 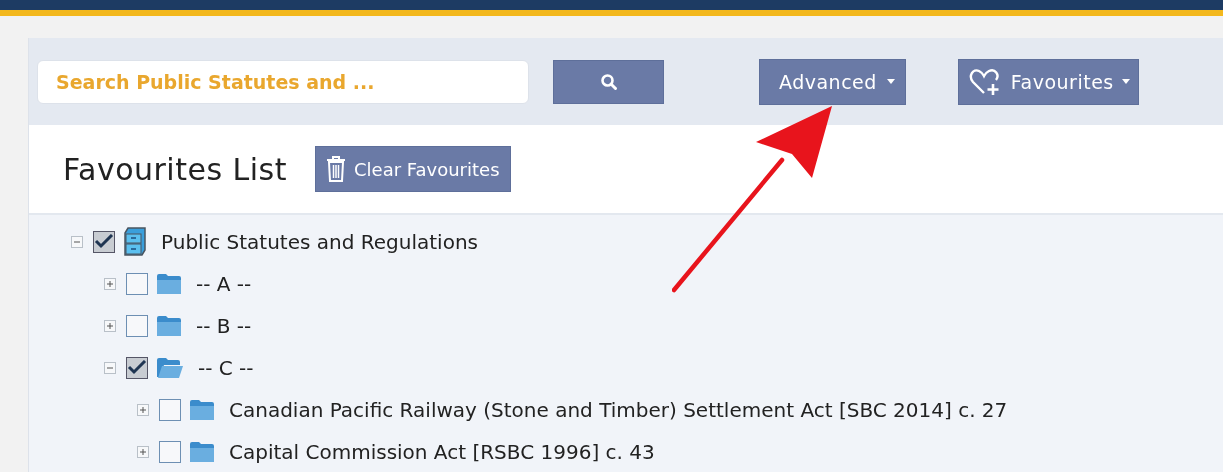 I want to click on tree-item-label: Public Statutes and Regulations, so click(x=319, y=242).